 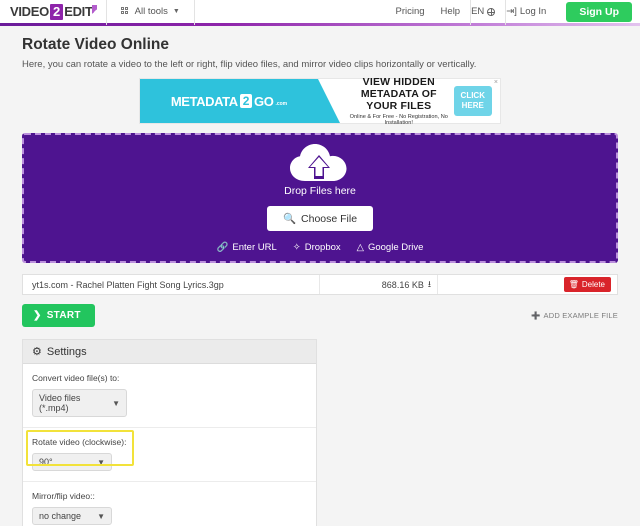 I want to click on source-google-drive: △ Google Drive, so click(x=390, y=247).